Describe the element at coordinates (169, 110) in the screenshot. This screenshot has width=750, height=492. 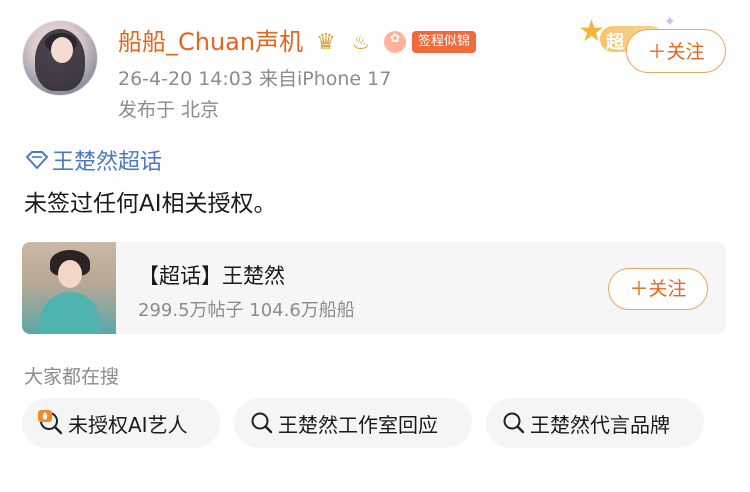
I see `post-location: 发布于 北京` at that location.